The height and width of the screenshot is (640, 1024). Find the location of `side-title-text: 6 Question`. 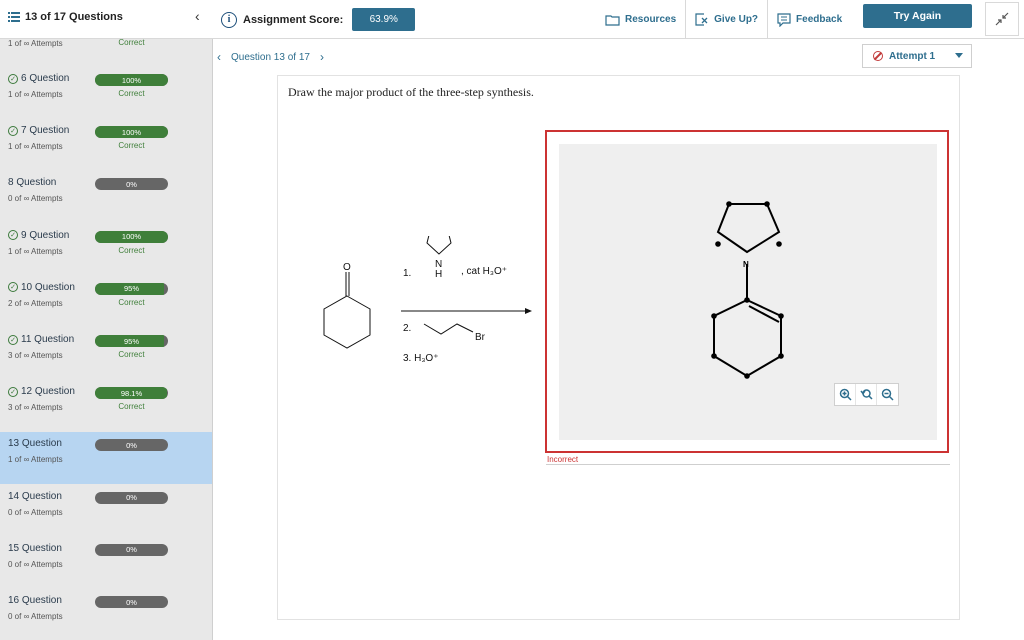

side-title-text: 6 Question is located at coordinates (45, 78).